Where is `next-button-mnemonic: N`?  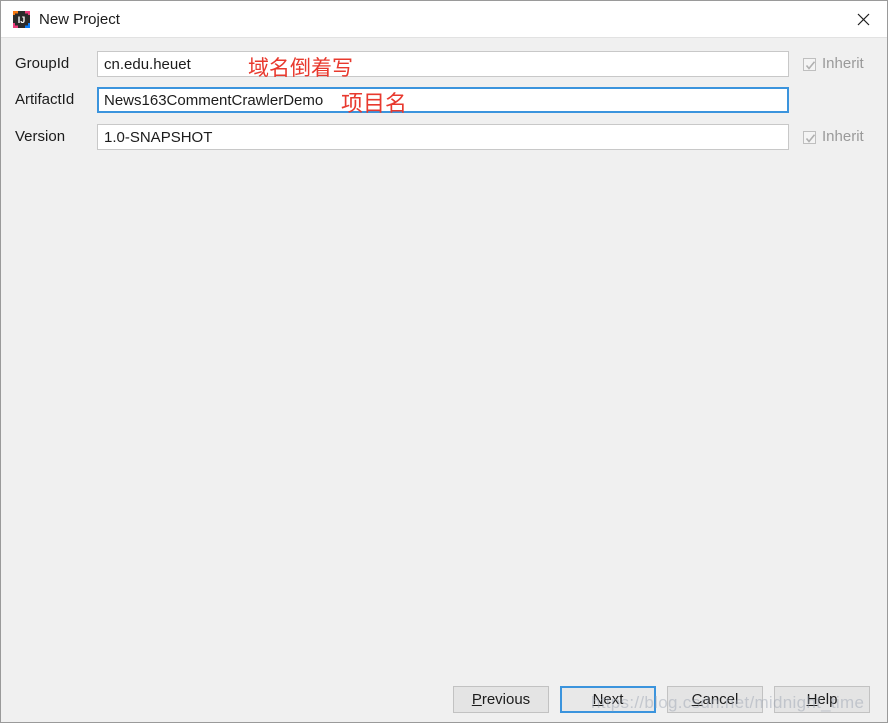 next-button-mnemonic: N is located at coordinates (598, 699).